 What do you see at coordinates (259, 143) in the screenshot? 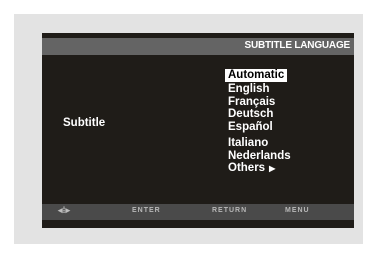
I see `option-italiano: Italiano` at bounding box center [259, 143].